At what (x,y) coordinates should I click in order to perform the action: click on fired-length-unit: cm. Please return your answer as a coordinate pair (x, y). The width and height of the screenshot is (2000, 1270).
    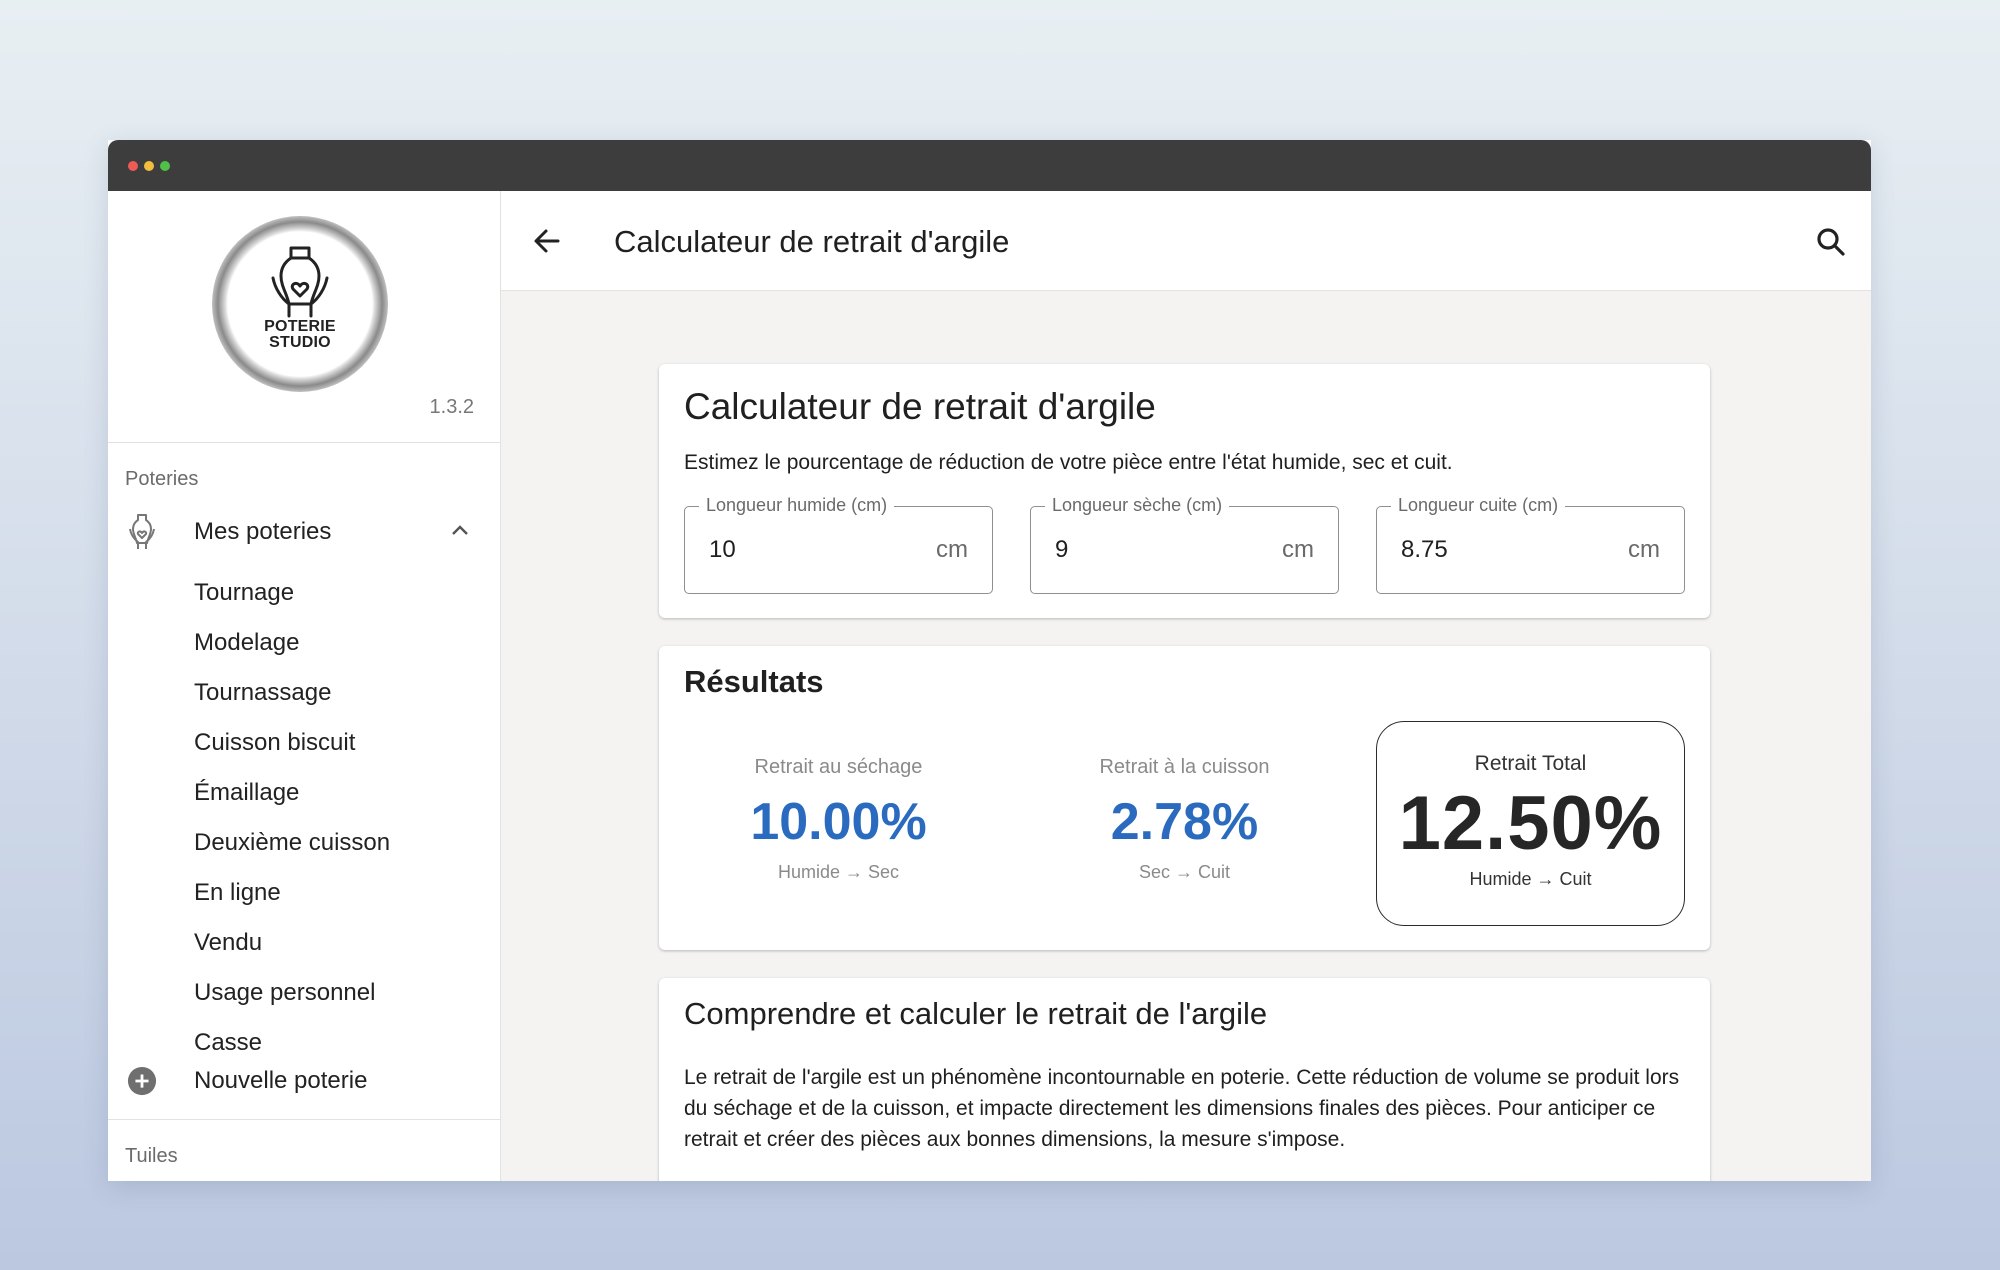
    Looking at the image, I should click on (1644, 549).